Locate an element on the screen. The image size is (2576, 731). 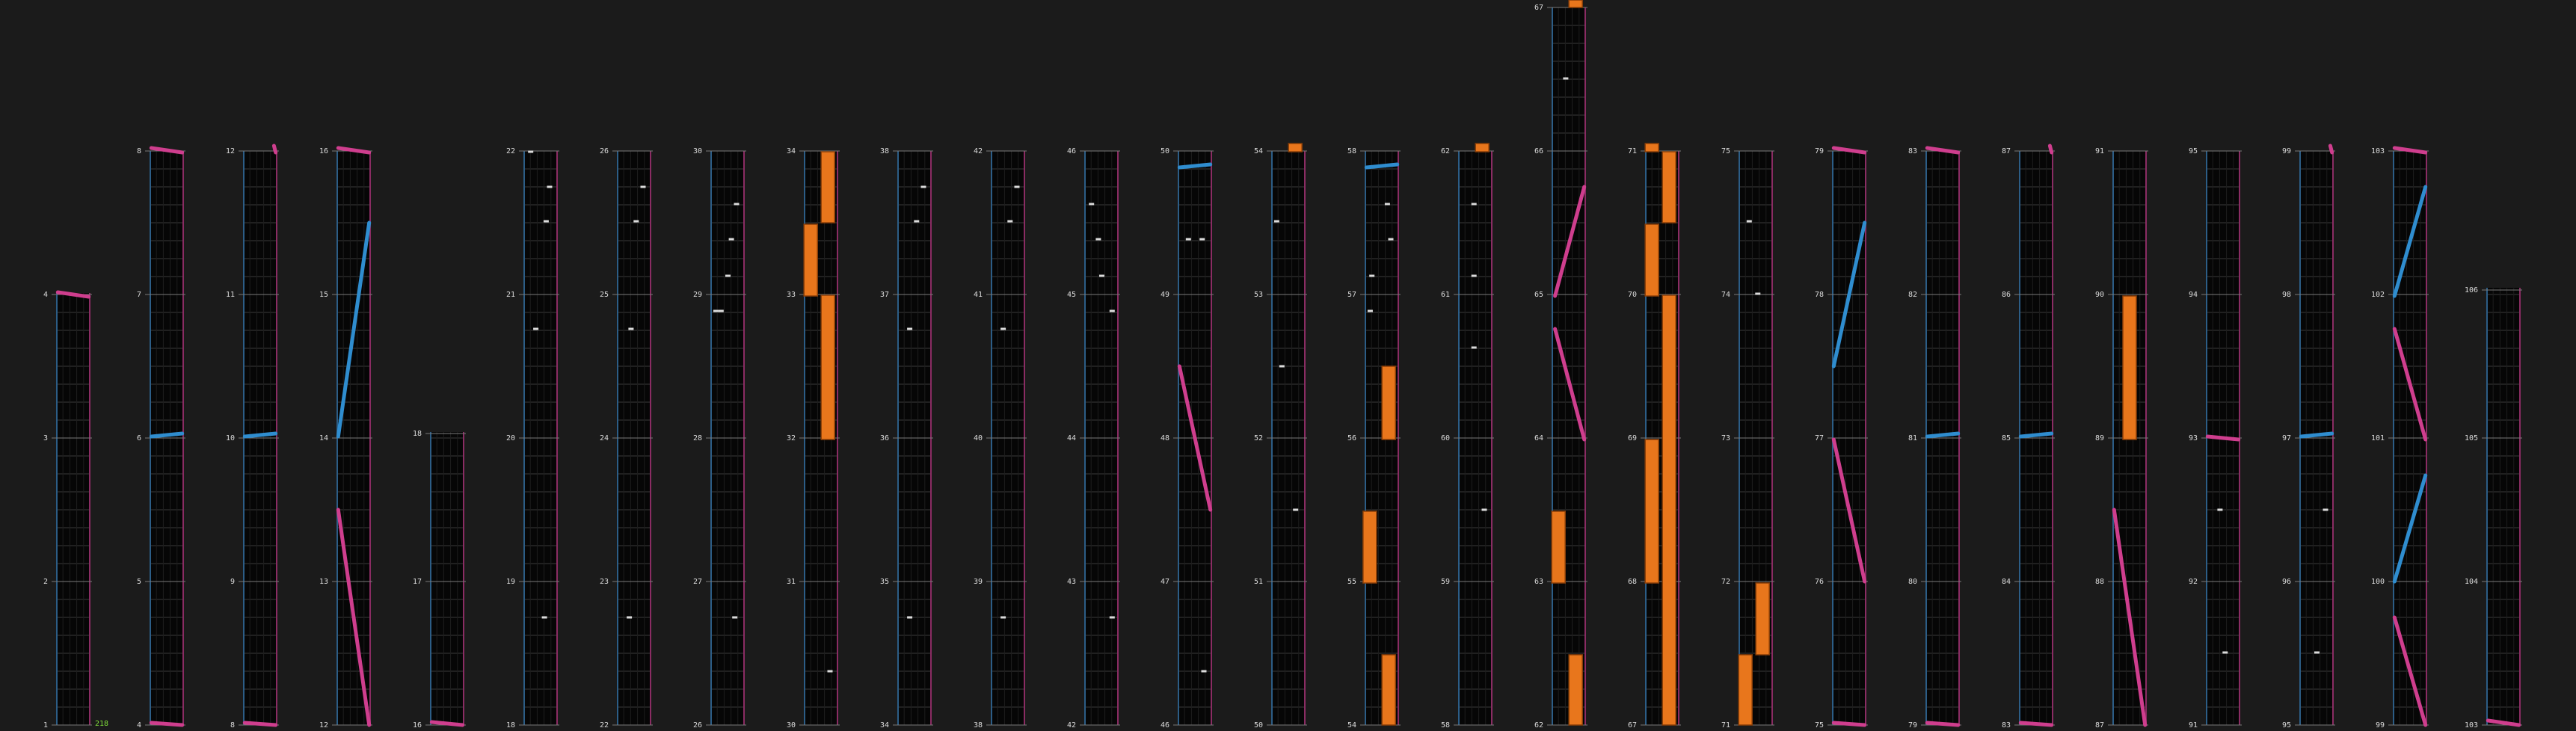
measure-number: 85 is located at coordinates (2006, 438).